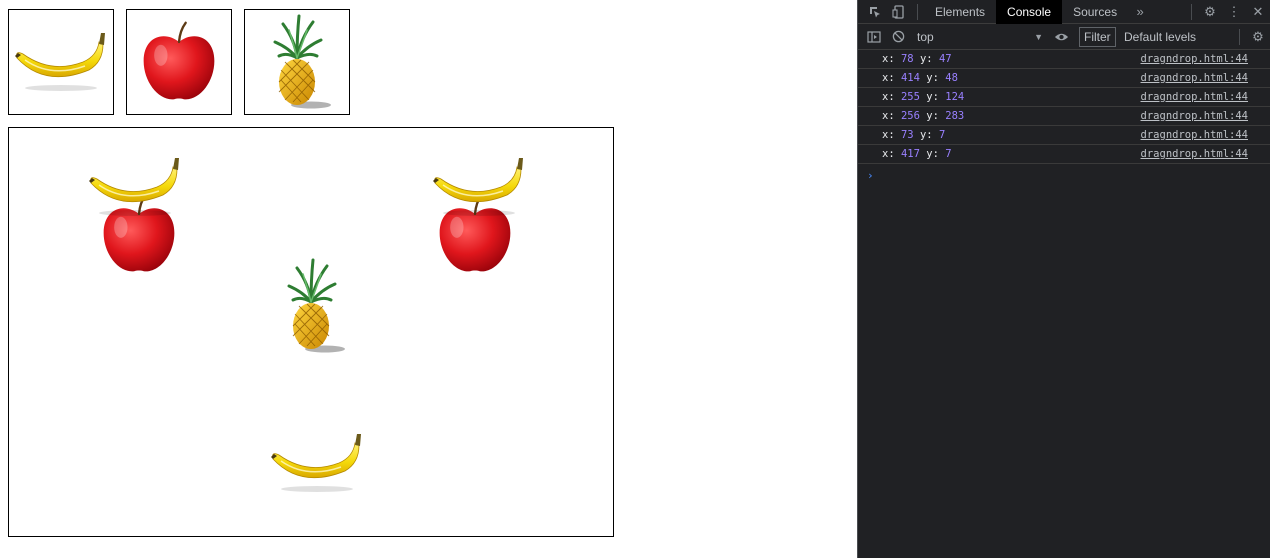  I want to click on log-message: x: 256 y: 283, so click(923, 116).